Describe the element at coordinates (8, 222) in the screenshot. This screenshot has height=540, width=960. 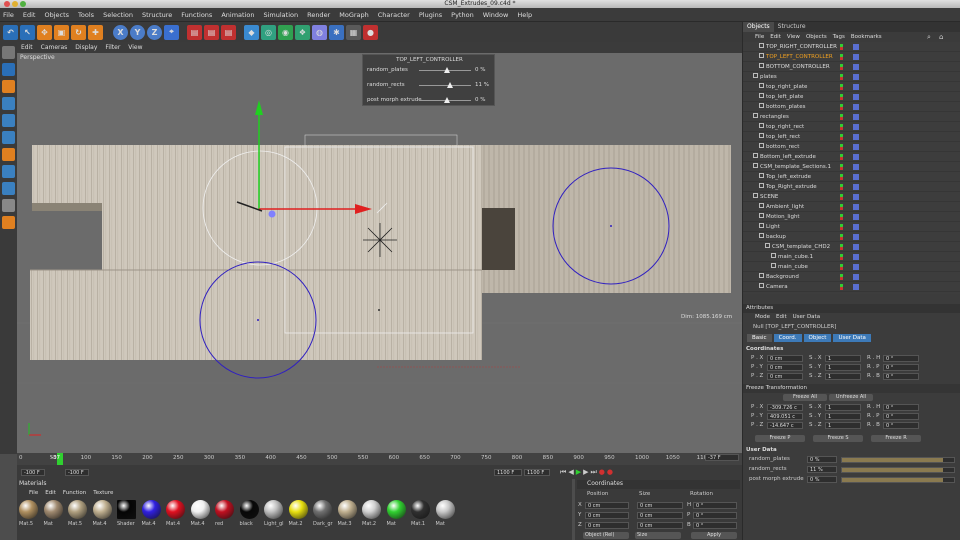
I see `lock-workplane-icon` at that location.